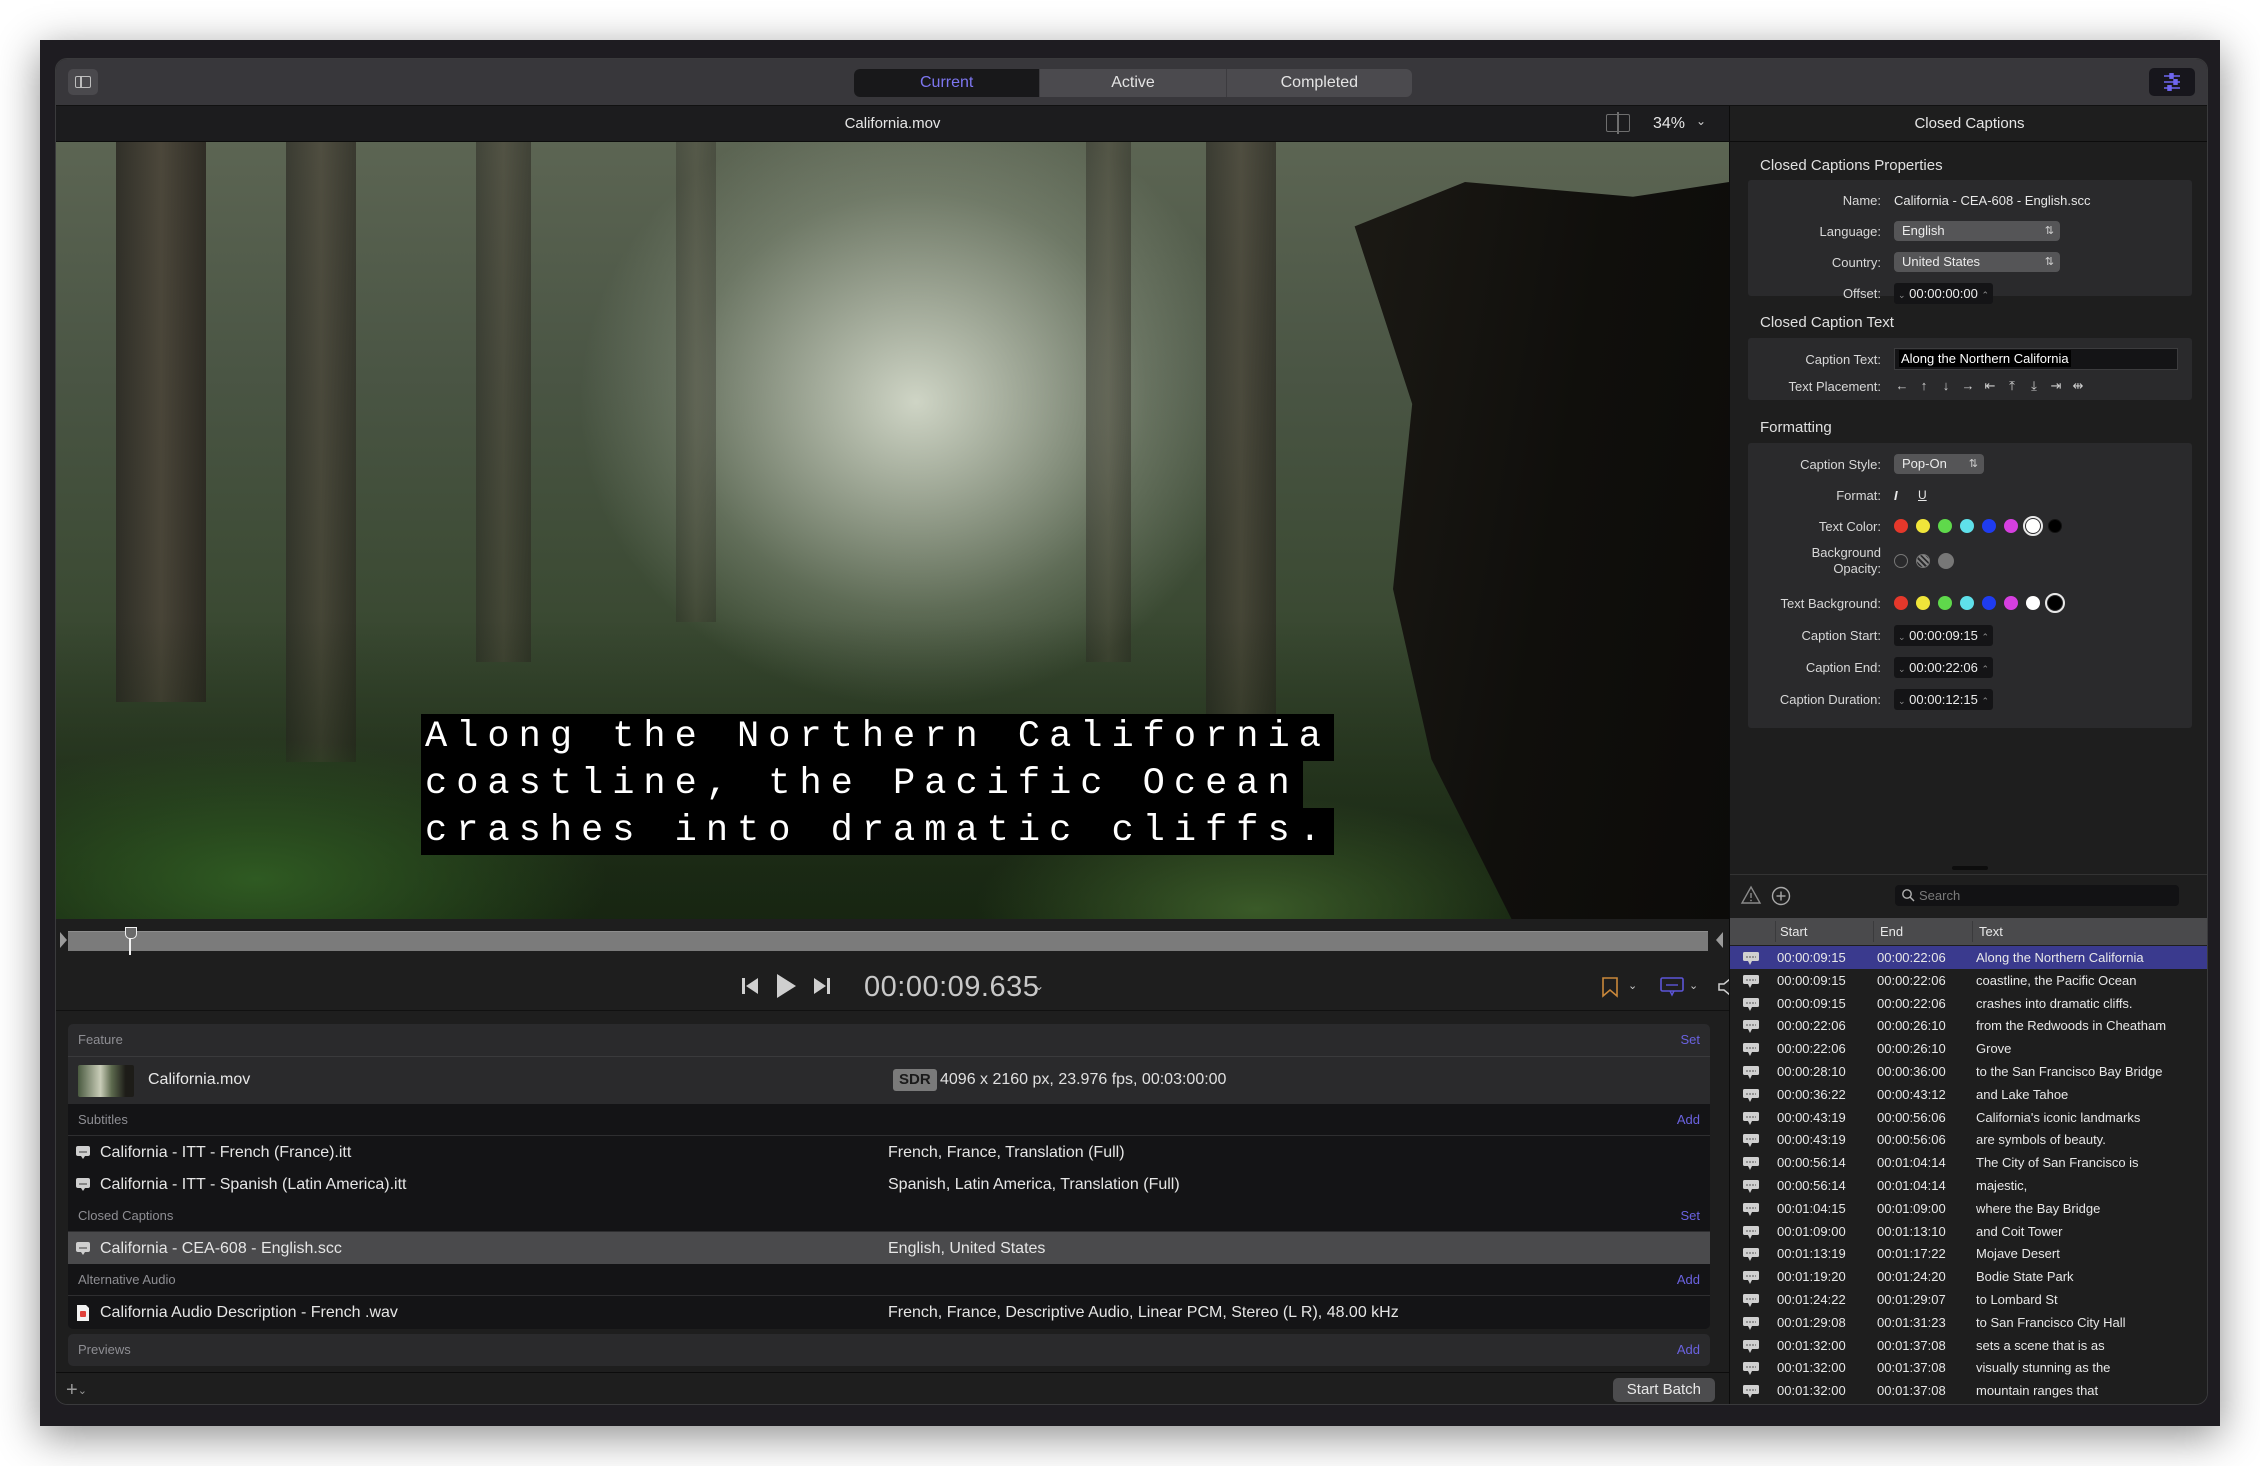  Describe the element at coordinates (1688, 1349) in the screenshot. I see `previews-add-button: Add` at that location.